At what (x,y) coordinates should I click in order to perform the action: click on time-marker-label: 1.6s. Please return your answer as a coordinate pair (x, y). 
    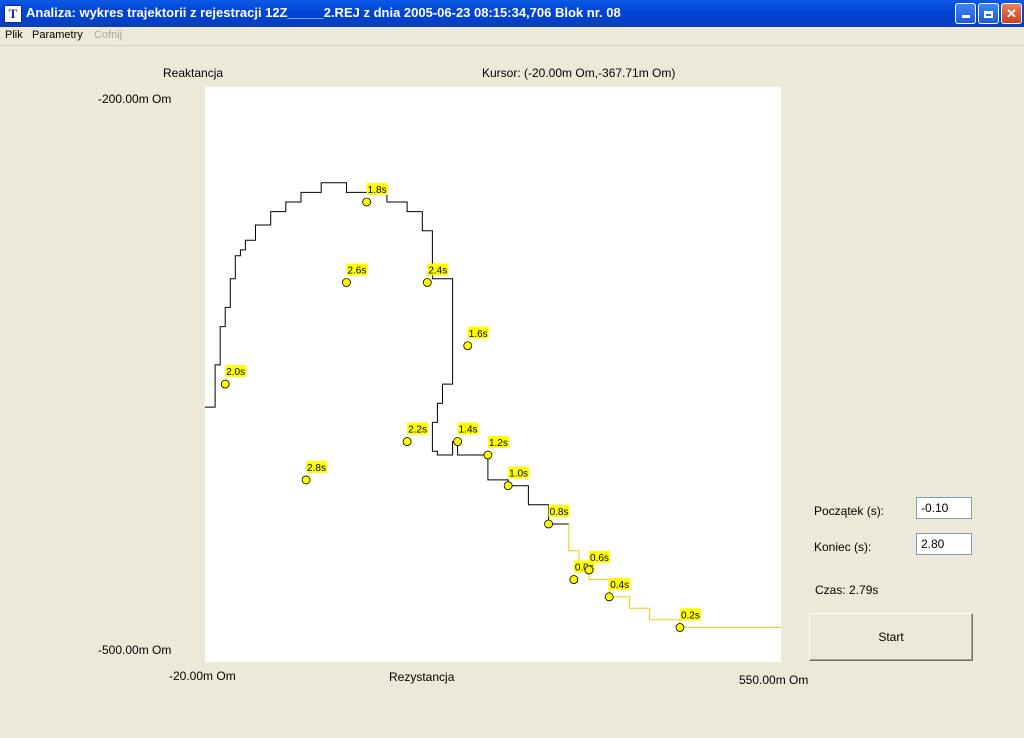
    Looking at the image, I should click on (478, 334).